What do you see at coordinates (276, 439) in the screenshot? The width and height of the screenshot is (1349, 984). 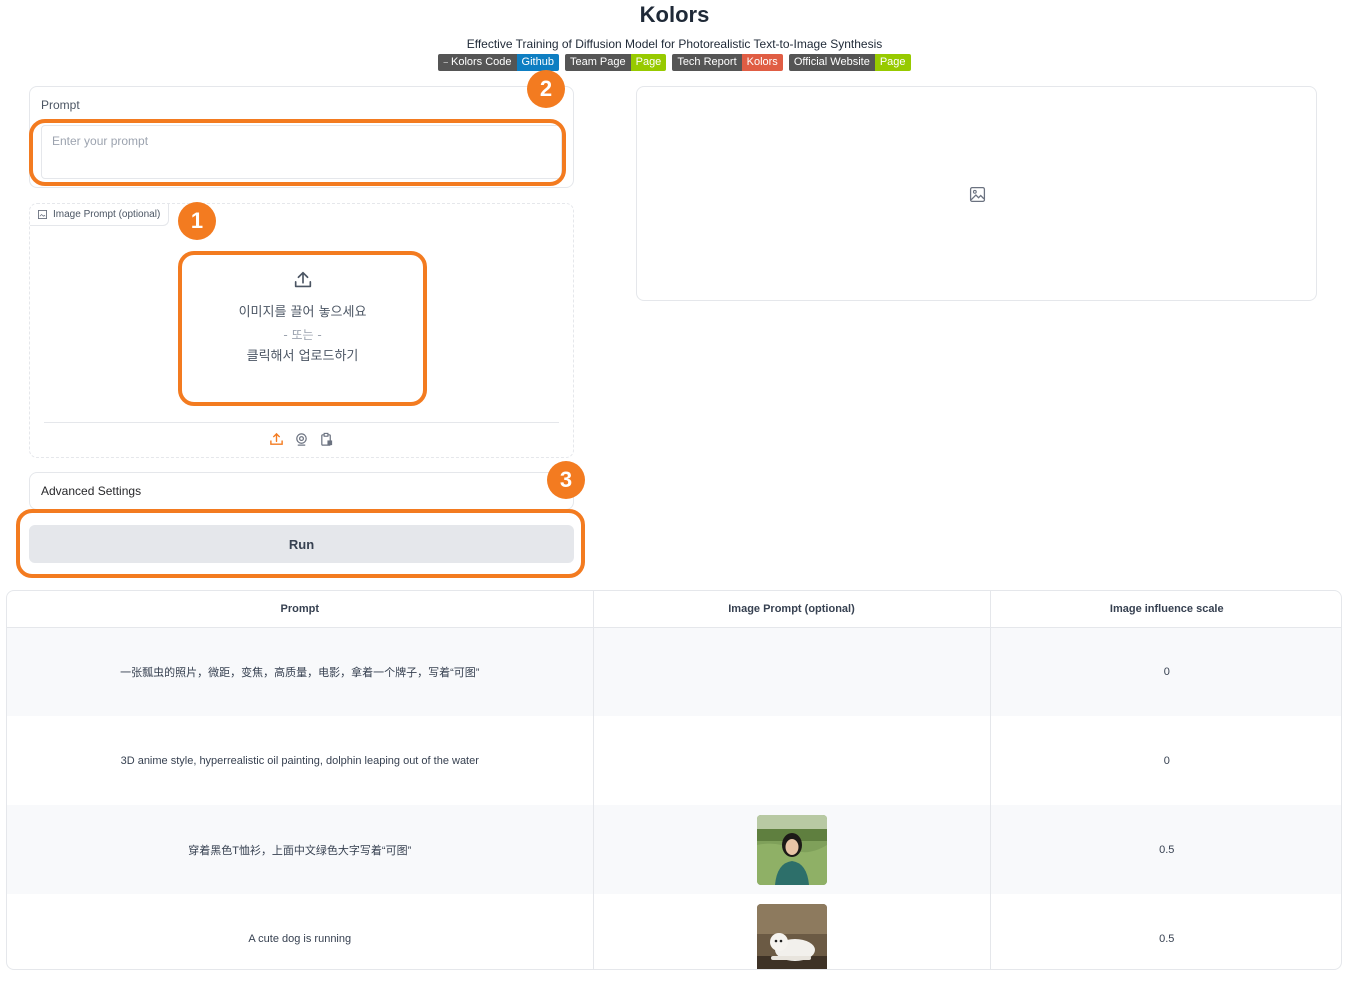 I see `upload-source-icon` at bounding box center [276, 439].